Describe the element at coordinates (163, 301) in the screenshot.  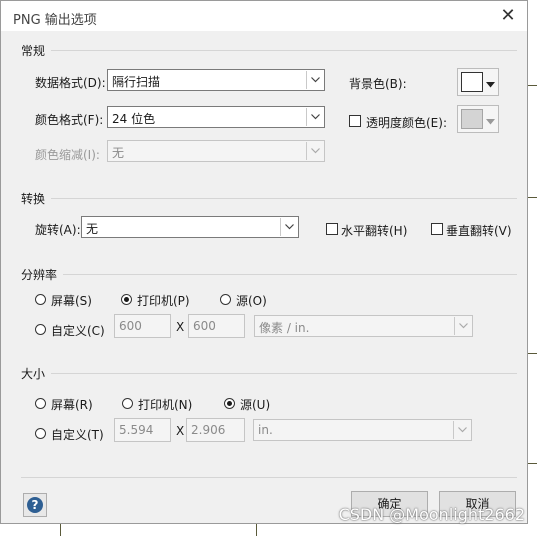
I see `resolution-printer-label: 打印机(P)` at that location.